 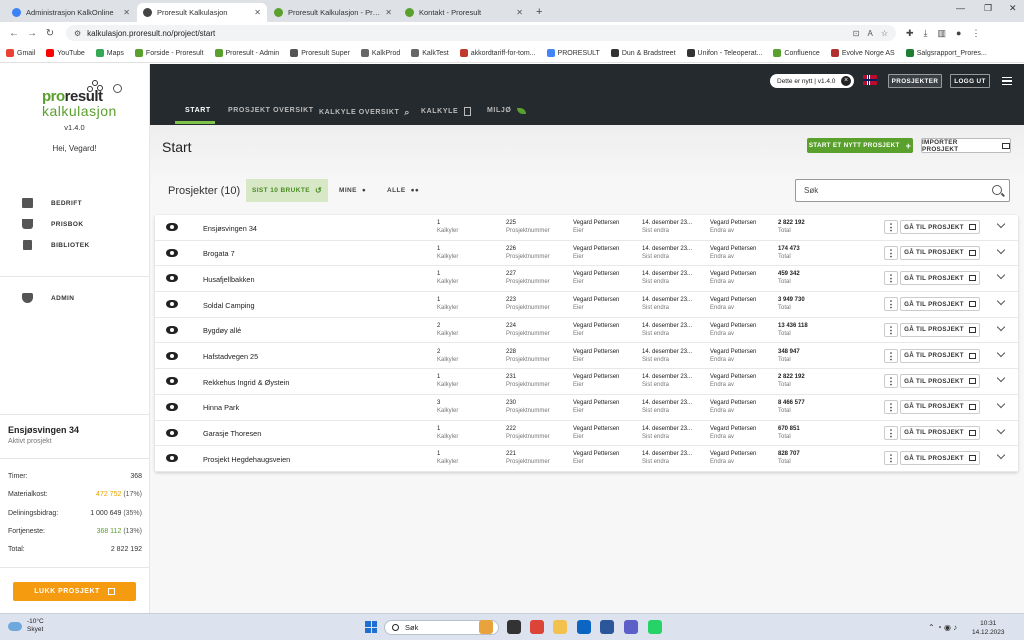 What do you see at coordinates (446, 111) in the screenshot?
I see `tab-kalkyle: KALKYLE` at bounding box center [446, 111].